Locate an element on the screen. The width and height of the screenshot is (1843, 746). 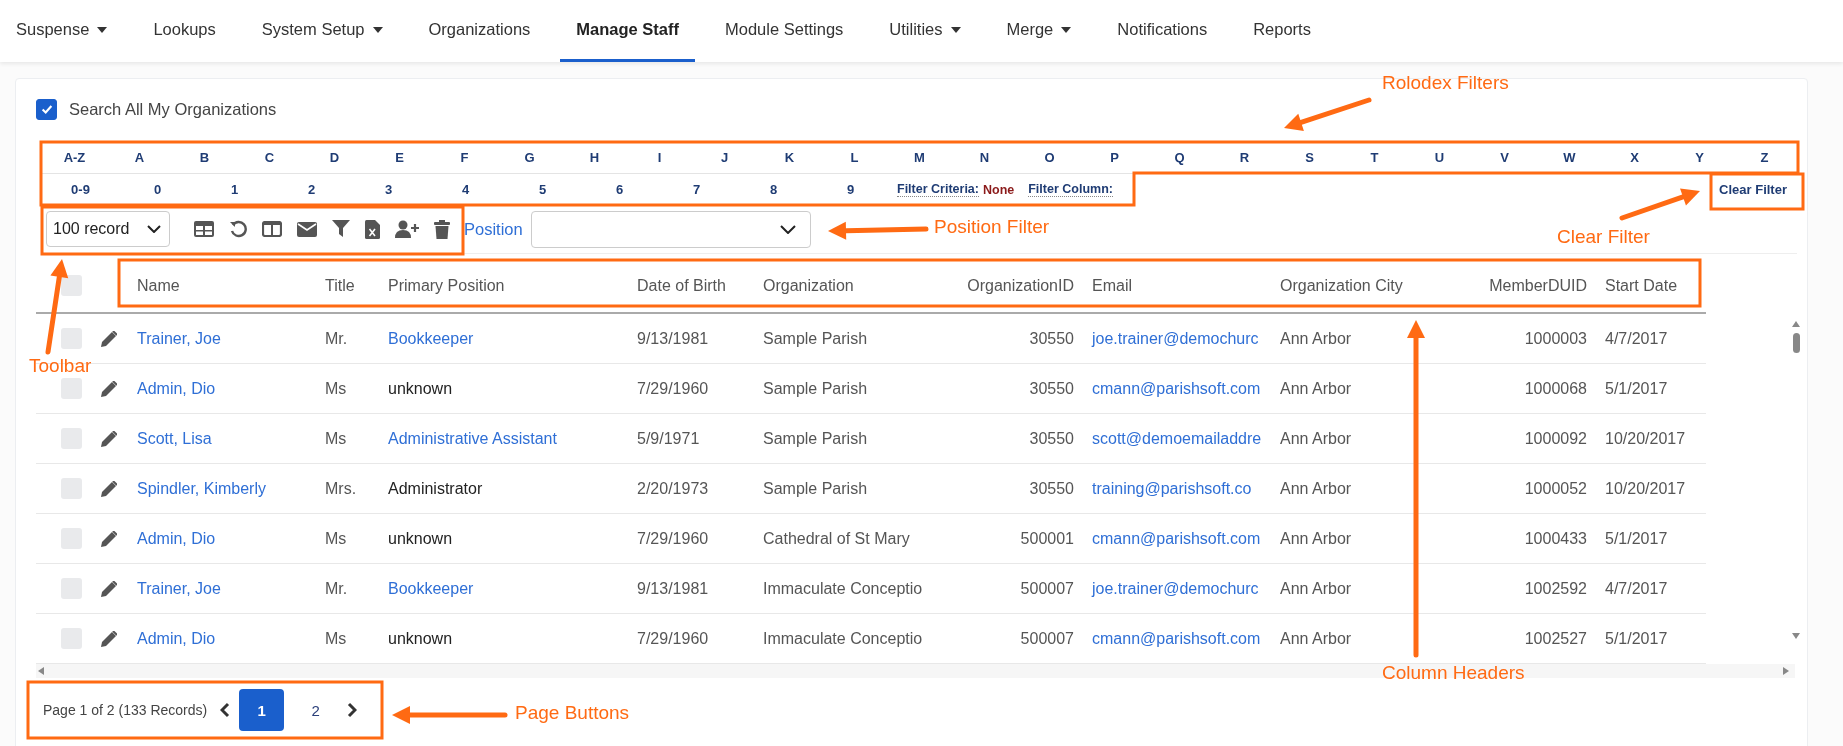
rolodex-letter-link: Z is located at coordinates (1764, 157).